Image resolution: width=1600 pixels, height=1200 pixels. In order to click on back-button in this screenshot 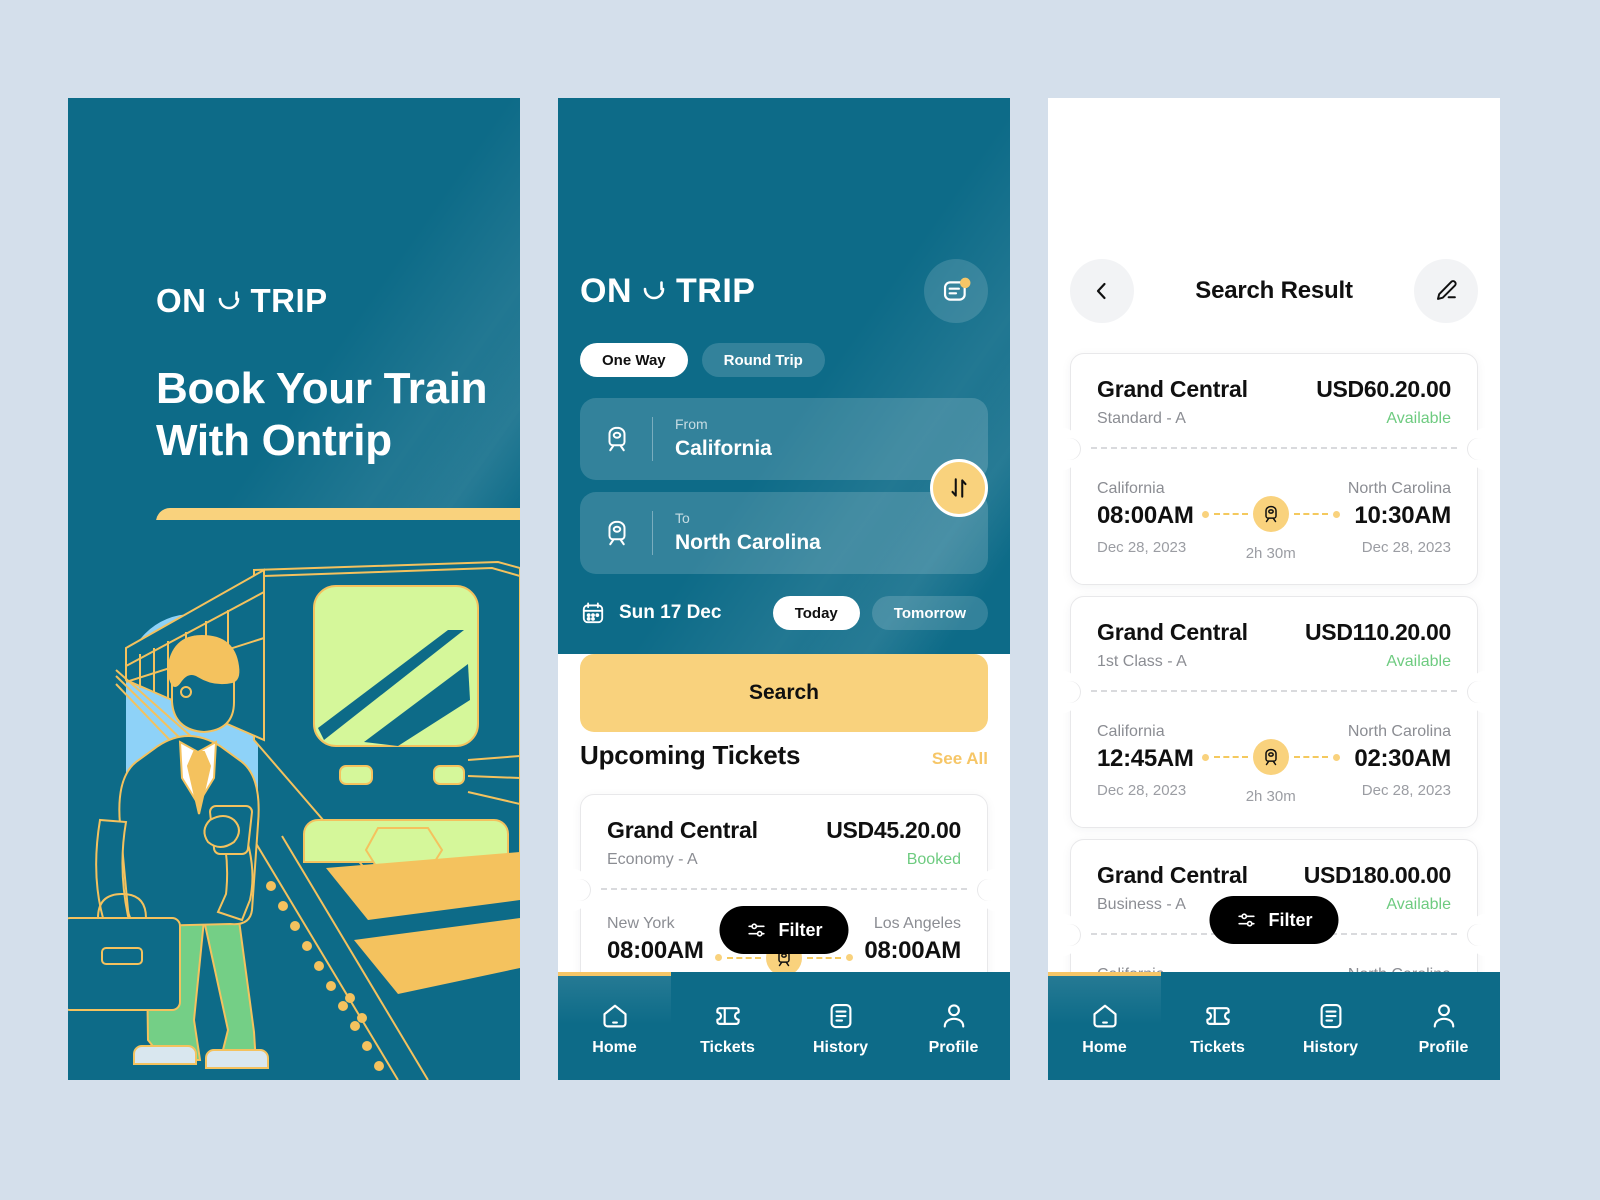, I will do `click(1102, 291)`.